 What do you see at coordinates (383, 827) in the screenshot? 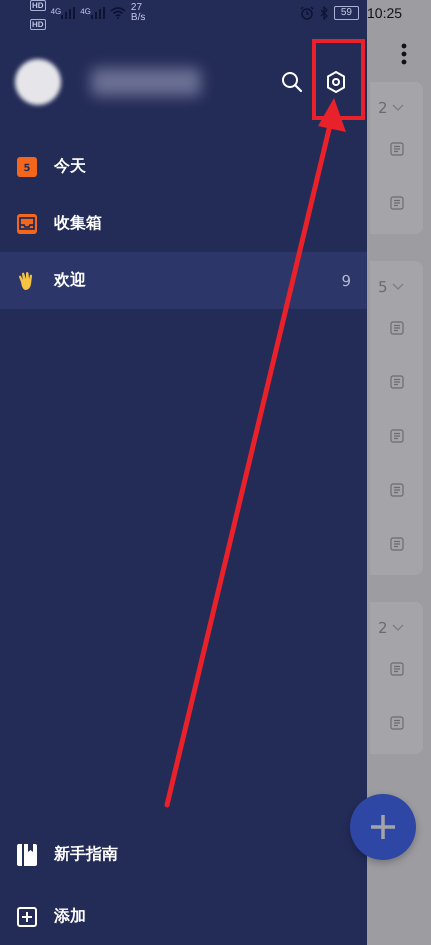
I see `plus-icon` at bounding box center [383, 827].